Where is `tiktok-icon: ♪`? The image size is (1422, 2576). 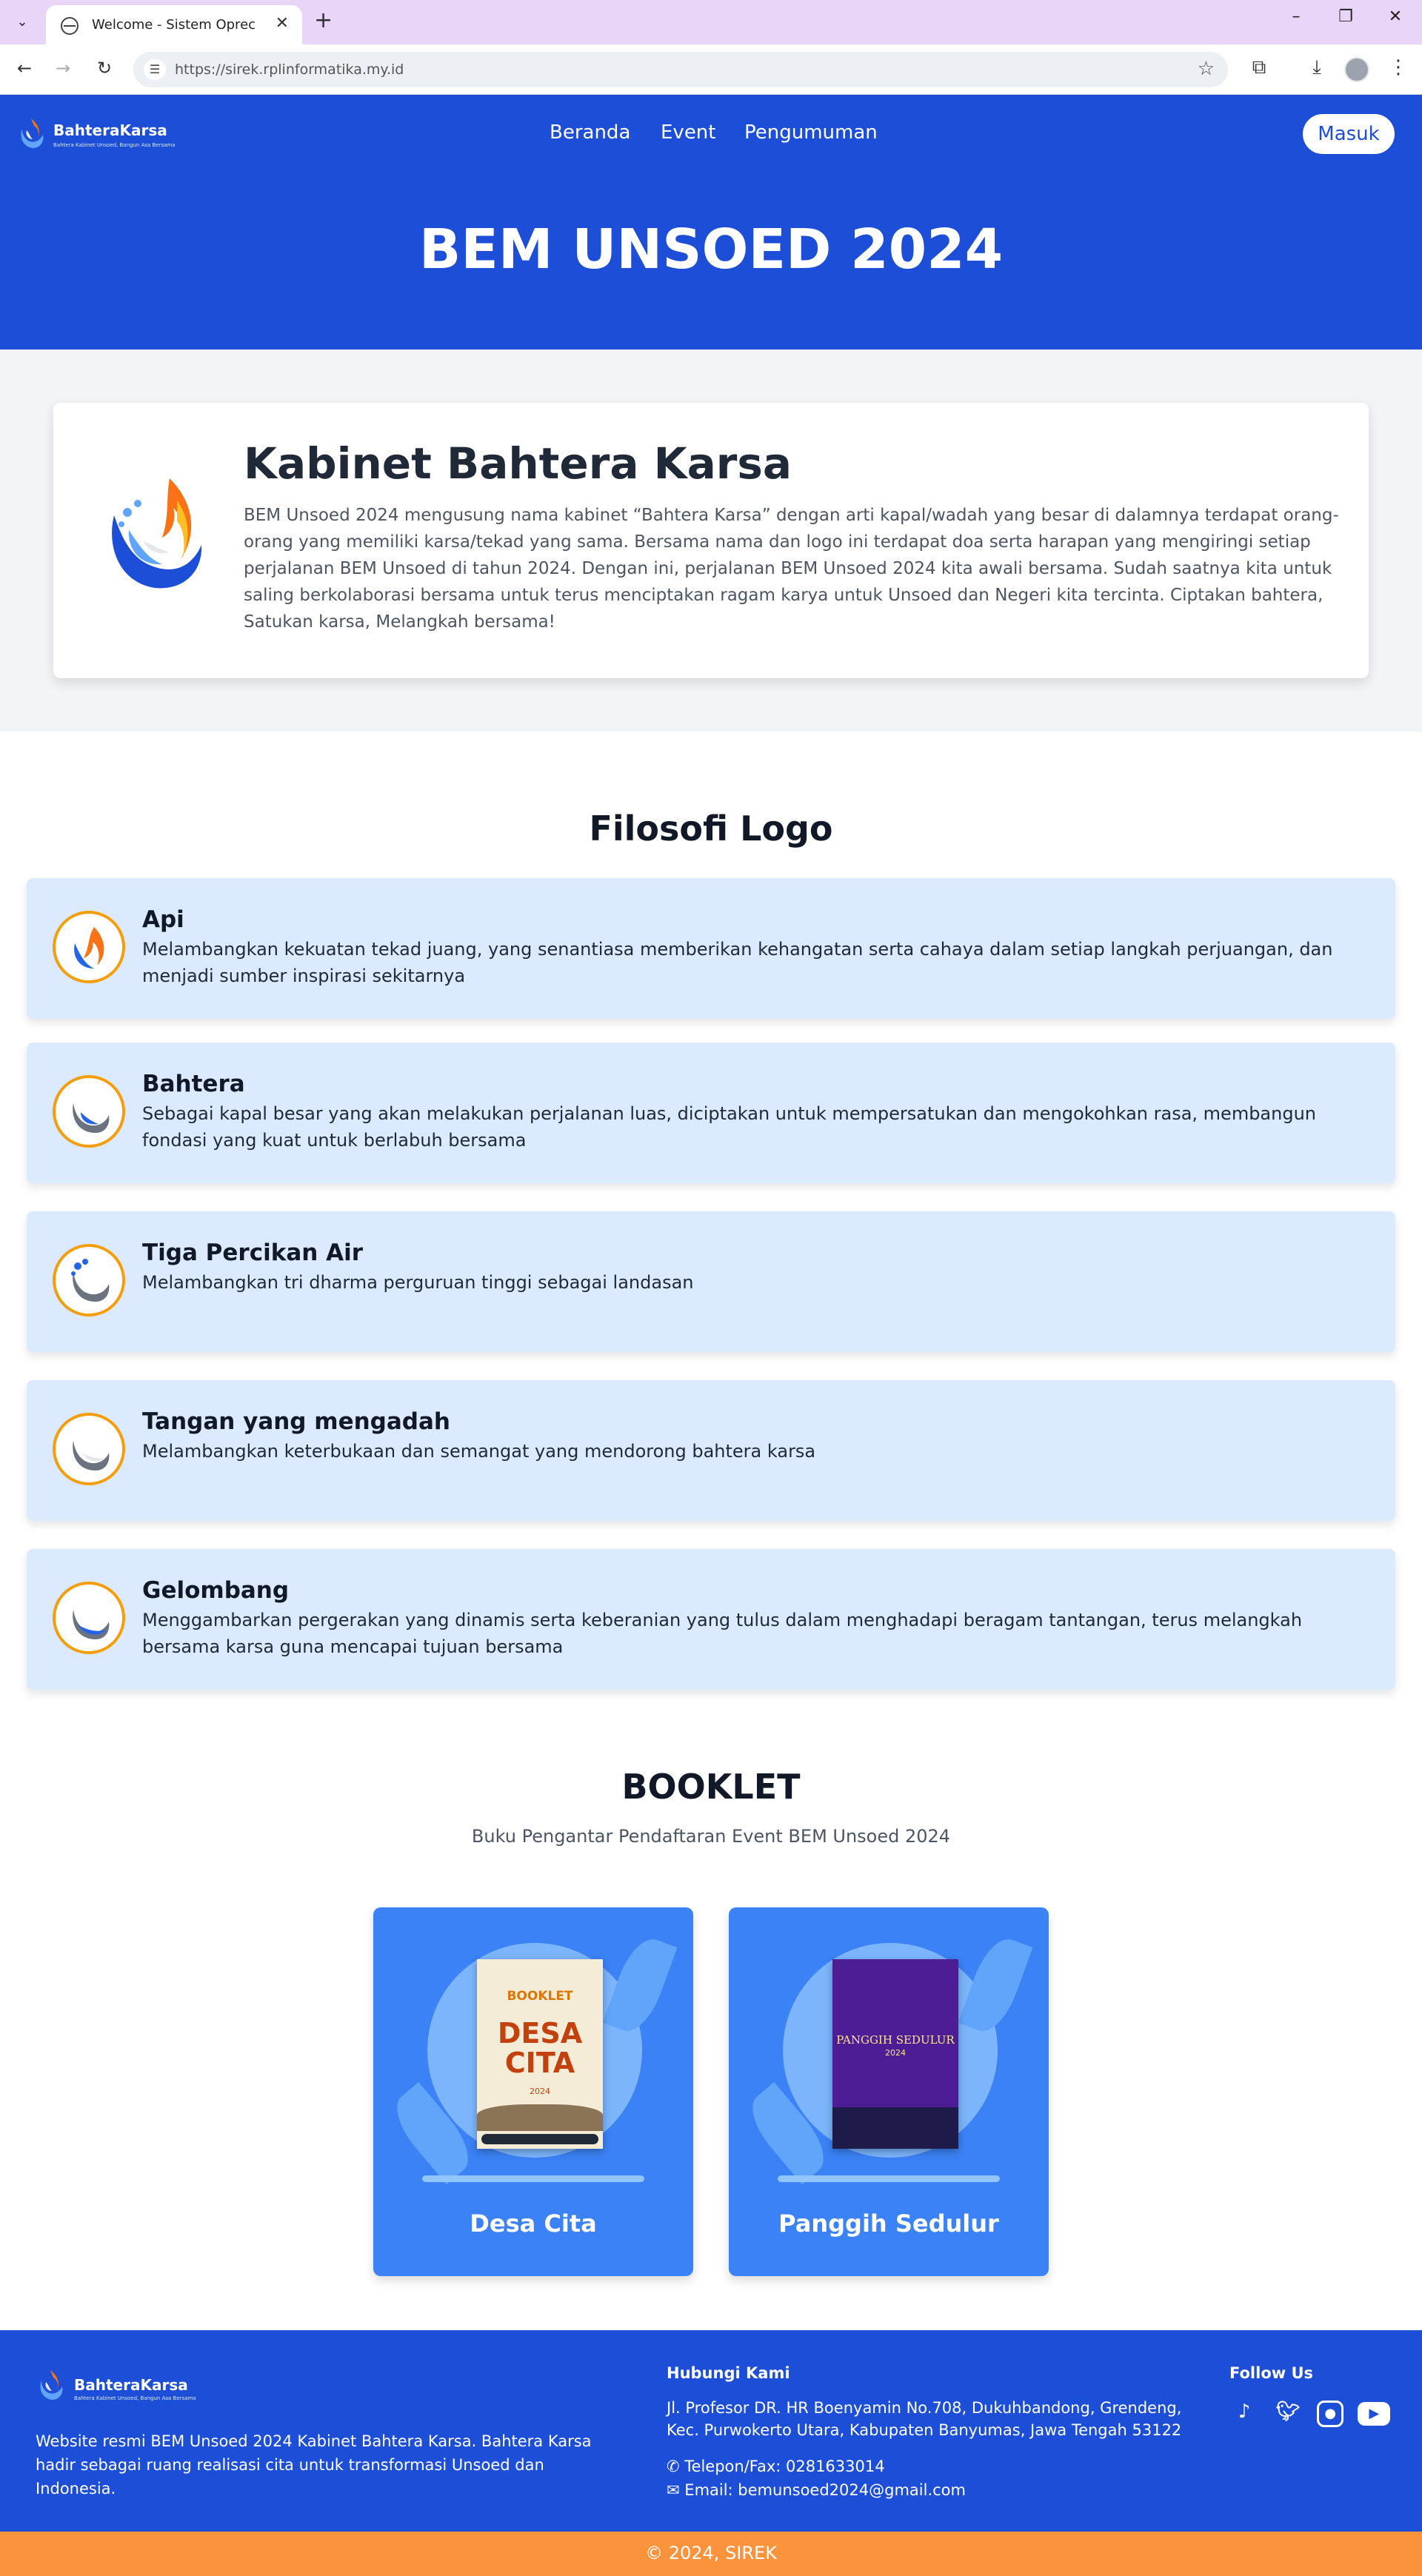 tiktok-icon: ♪ is located at coordinates (1244, 2411).